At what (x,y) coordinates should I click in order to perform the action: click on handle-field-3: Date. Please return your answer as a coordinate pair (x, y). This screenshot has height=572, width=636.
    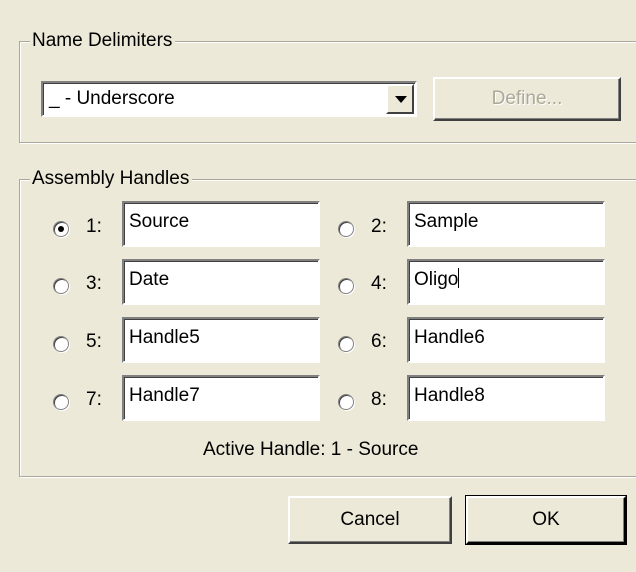
    Looking at the image, I should click on (221, 282).